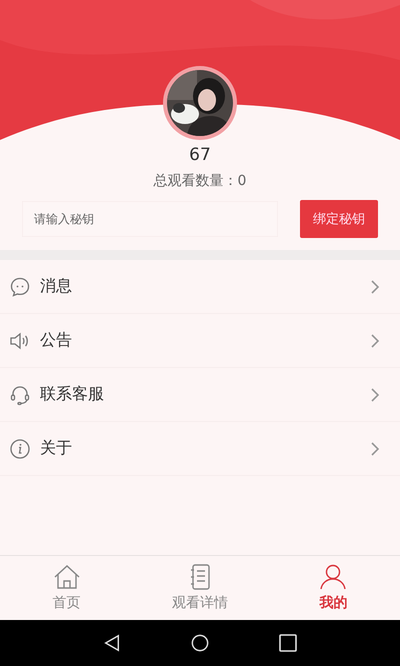 The image size is (400, 666). Describe the element at coordinates (56, 340) in the screenshot. I see `menu-label: 公告` at that location.